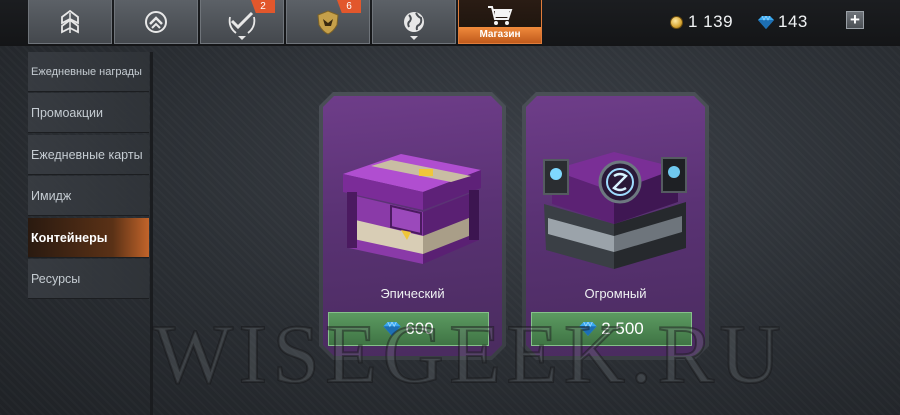 The image size is (900, 415). I want to click on epic-container-image, so click(411, 194).